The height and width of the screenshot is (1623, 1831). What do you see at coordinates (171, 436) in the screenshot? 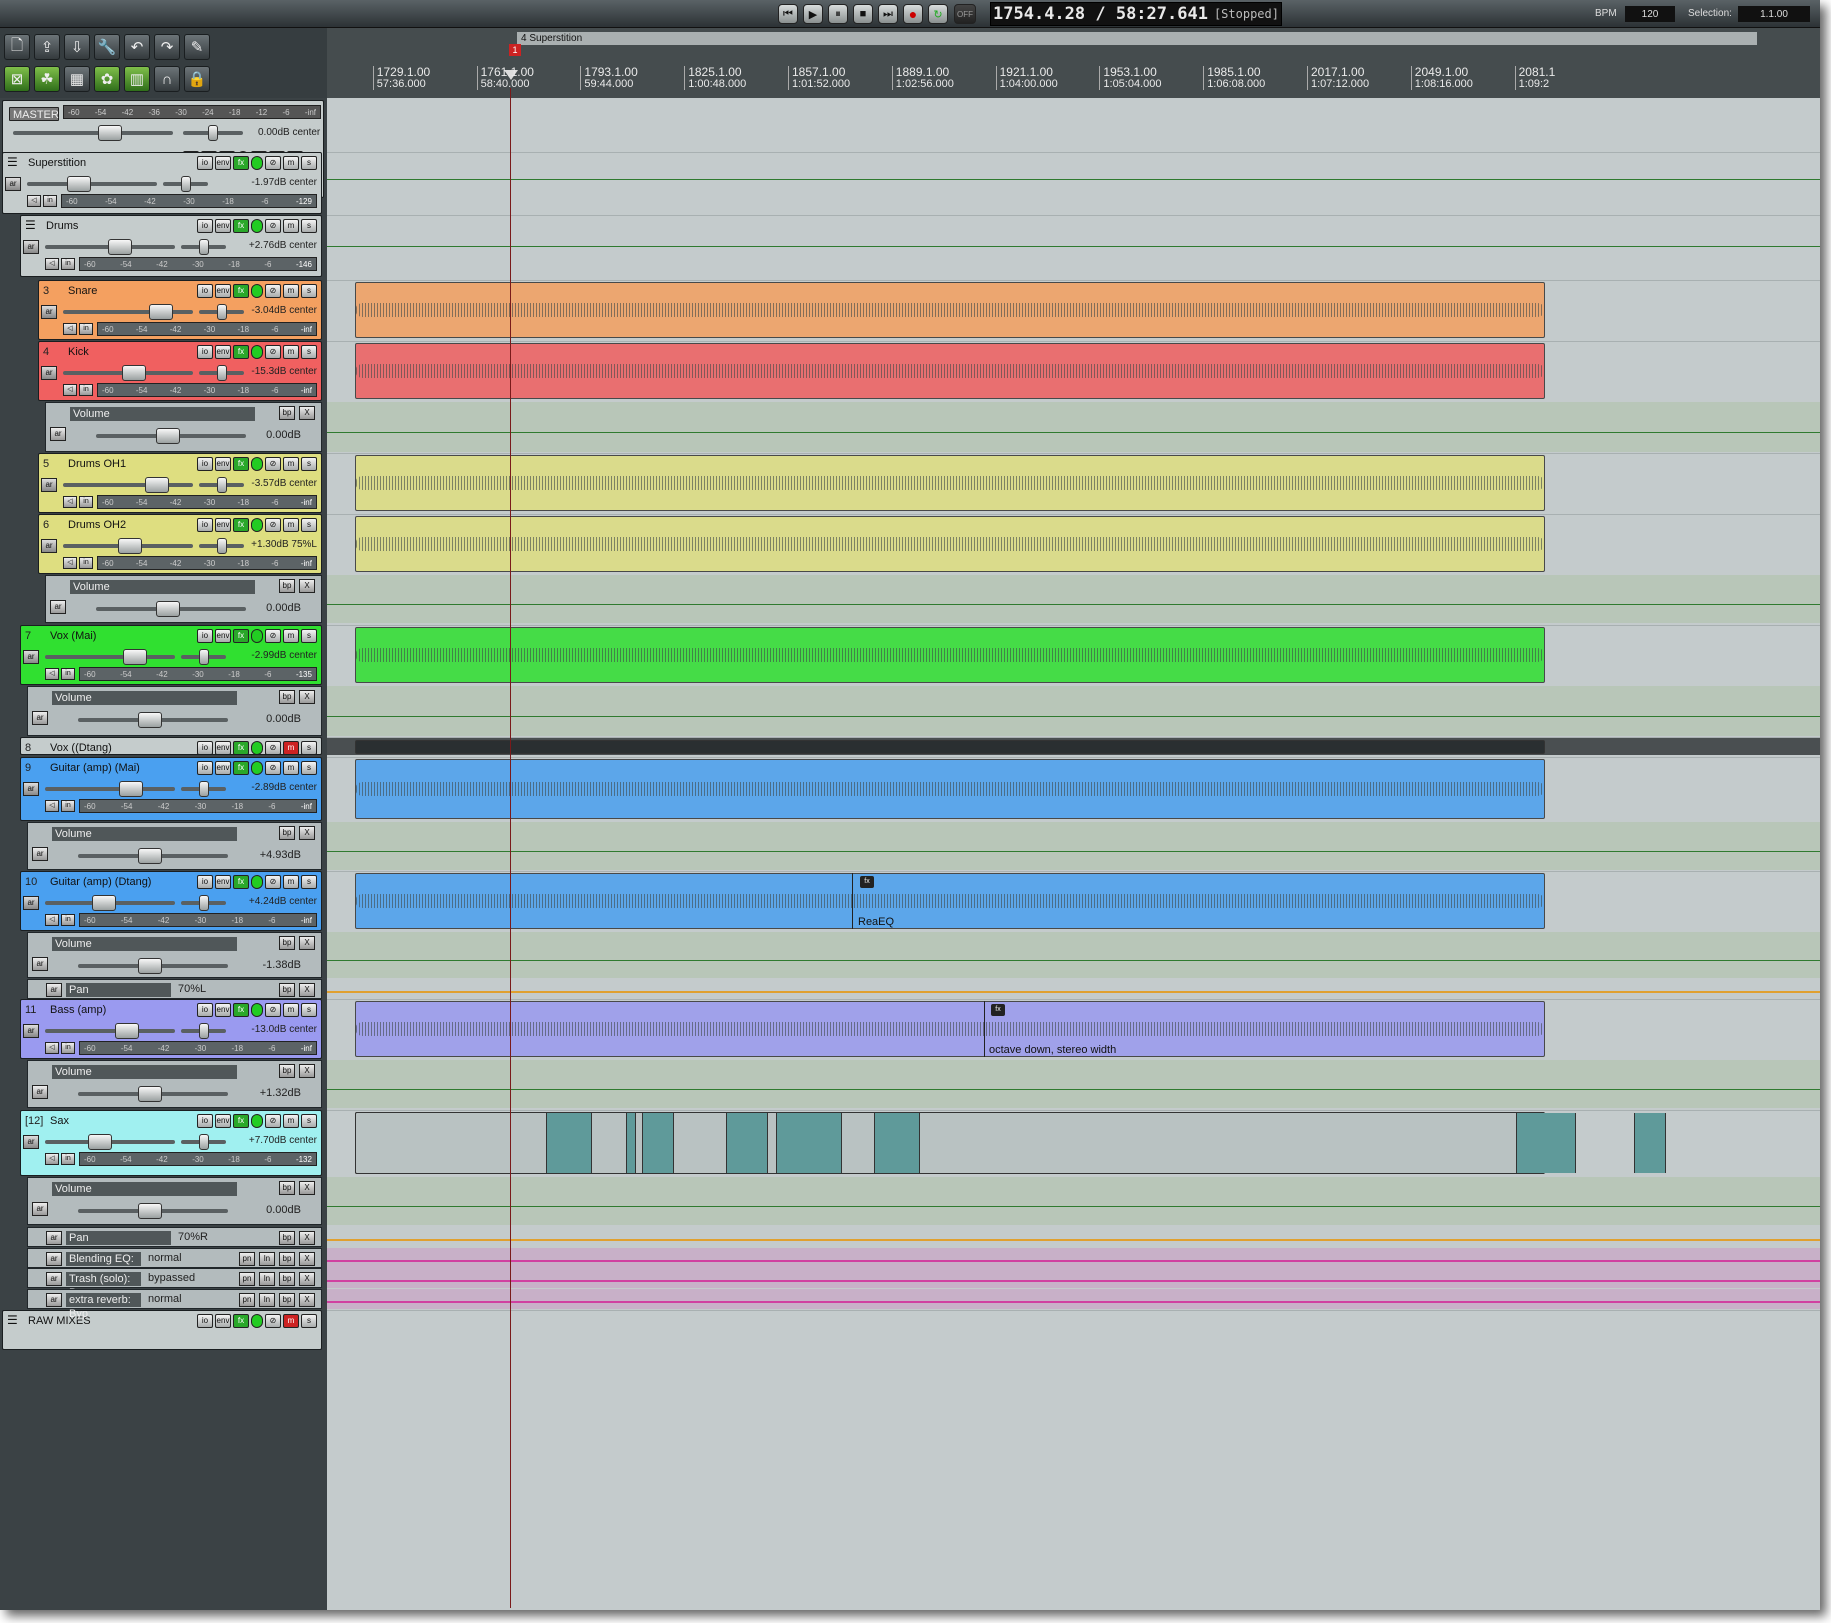
I see `envelope-fader` at bounding box center [171, 436].